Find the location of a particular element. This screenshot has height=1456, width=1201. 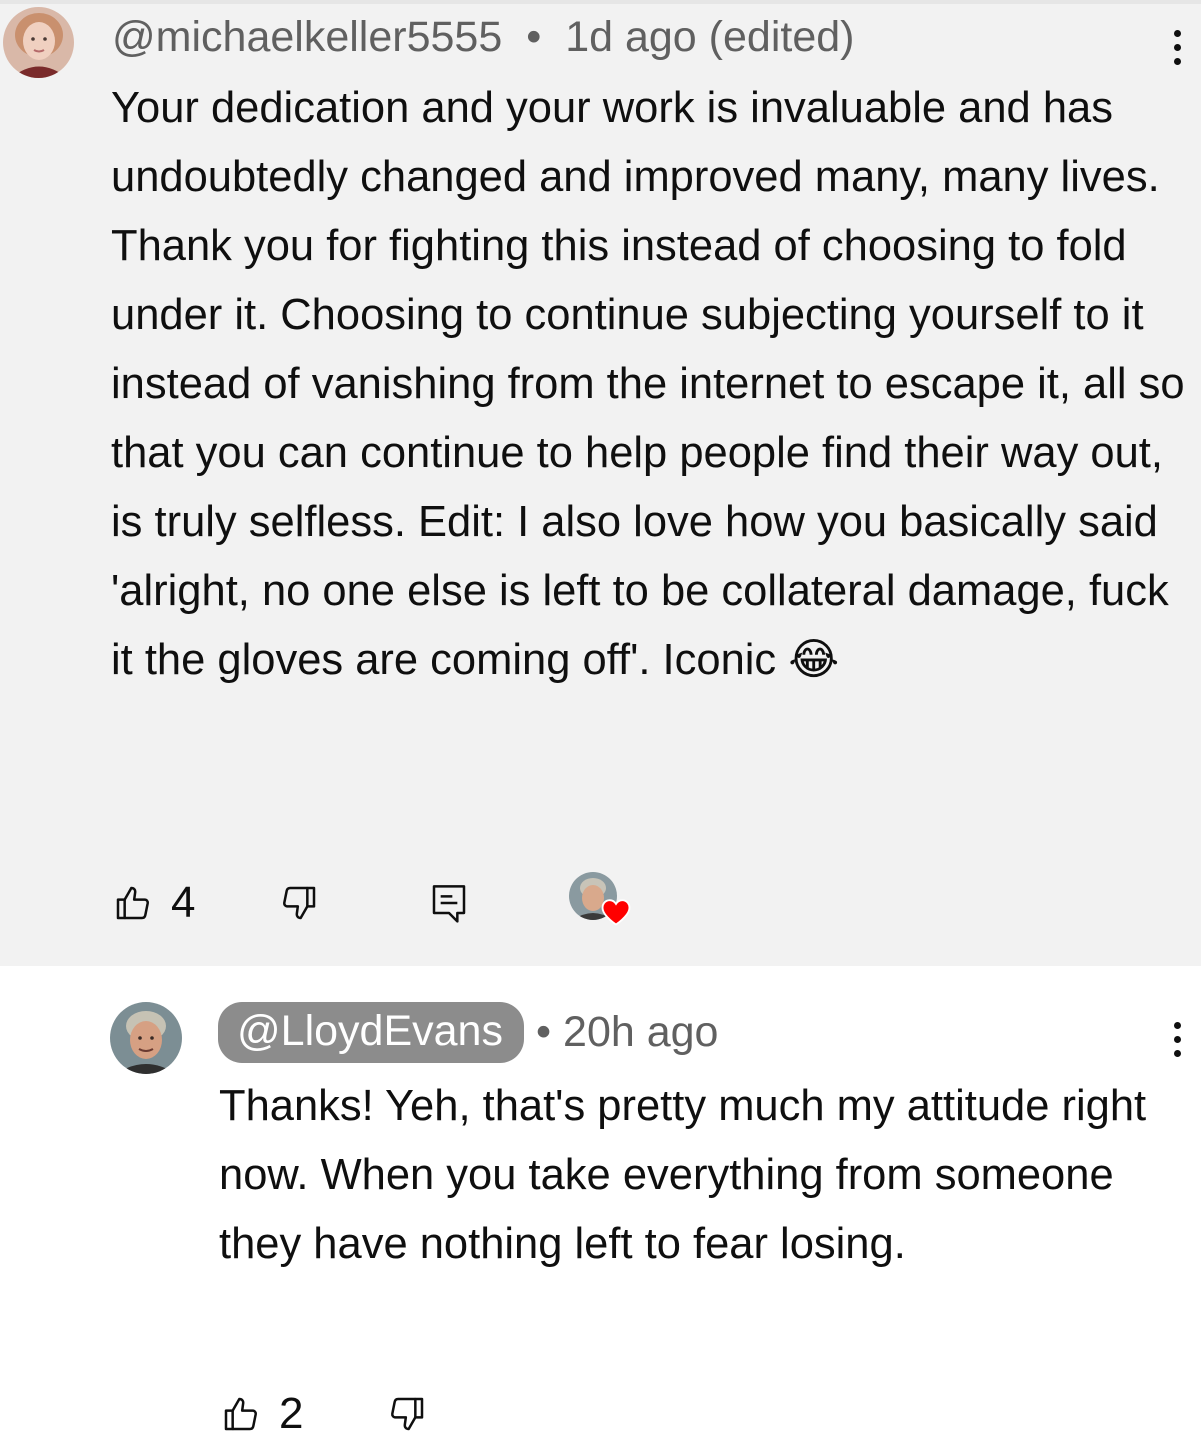

reply-button is located at coordinates (449, 903).